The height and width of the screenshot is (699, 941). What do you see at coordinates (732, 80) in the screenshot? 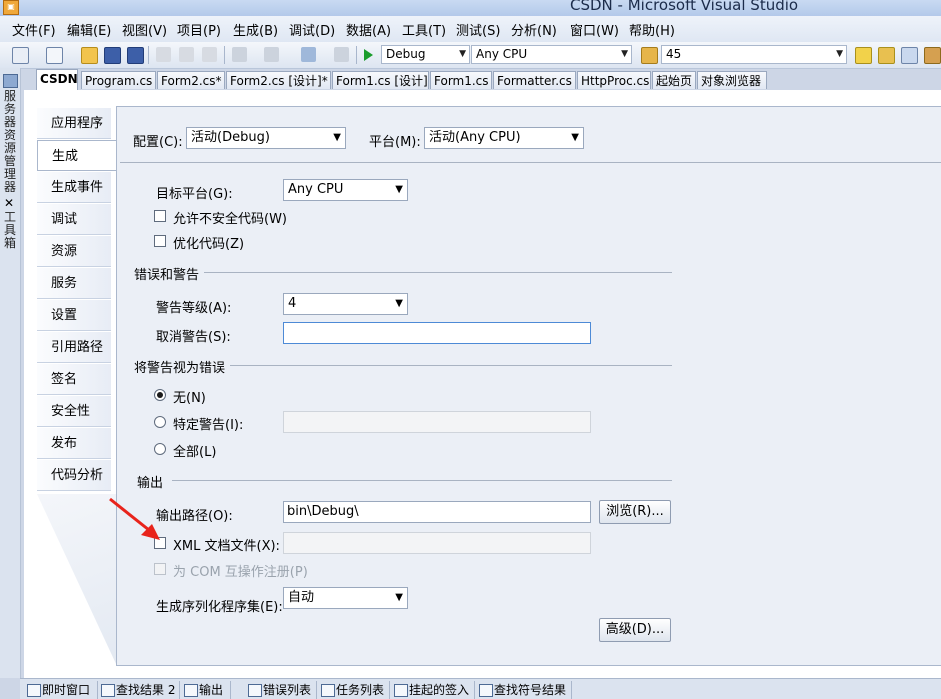
I see `tab-object-browser: 对象浏览器` at bounding box center [732, 80].